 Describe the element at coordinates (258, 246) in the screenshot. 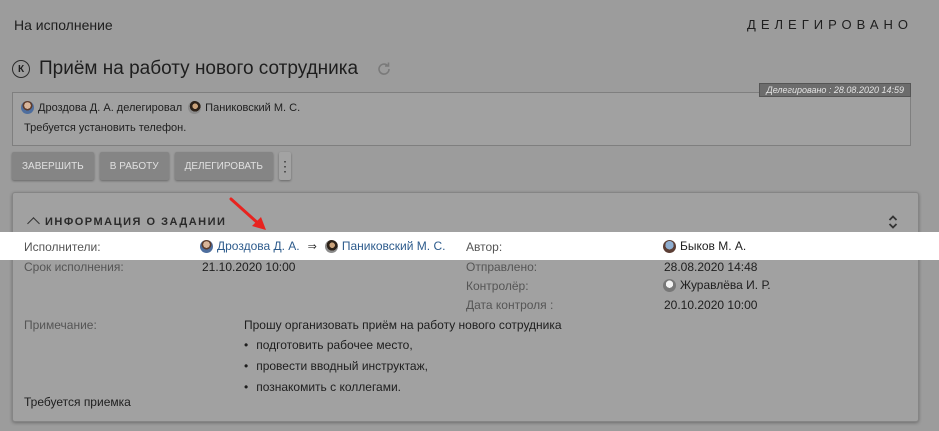

I see `executor-from-link: Дроздова Д. А.` at that location.